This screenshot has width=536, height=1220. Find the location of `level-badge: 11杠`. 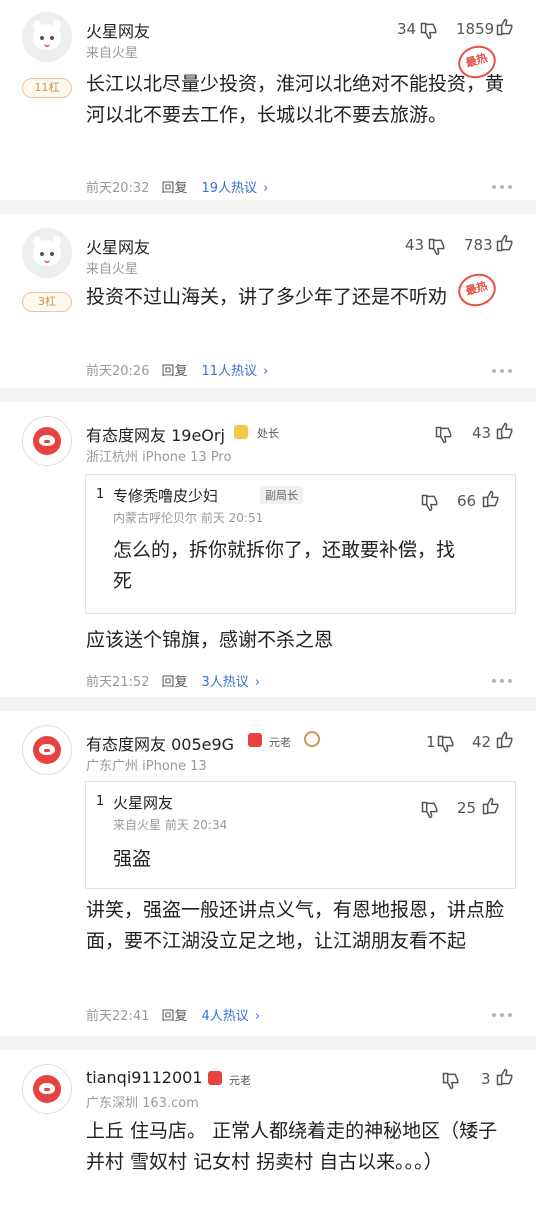

level-badge: 11杠 is located at coordinates (47, 88).